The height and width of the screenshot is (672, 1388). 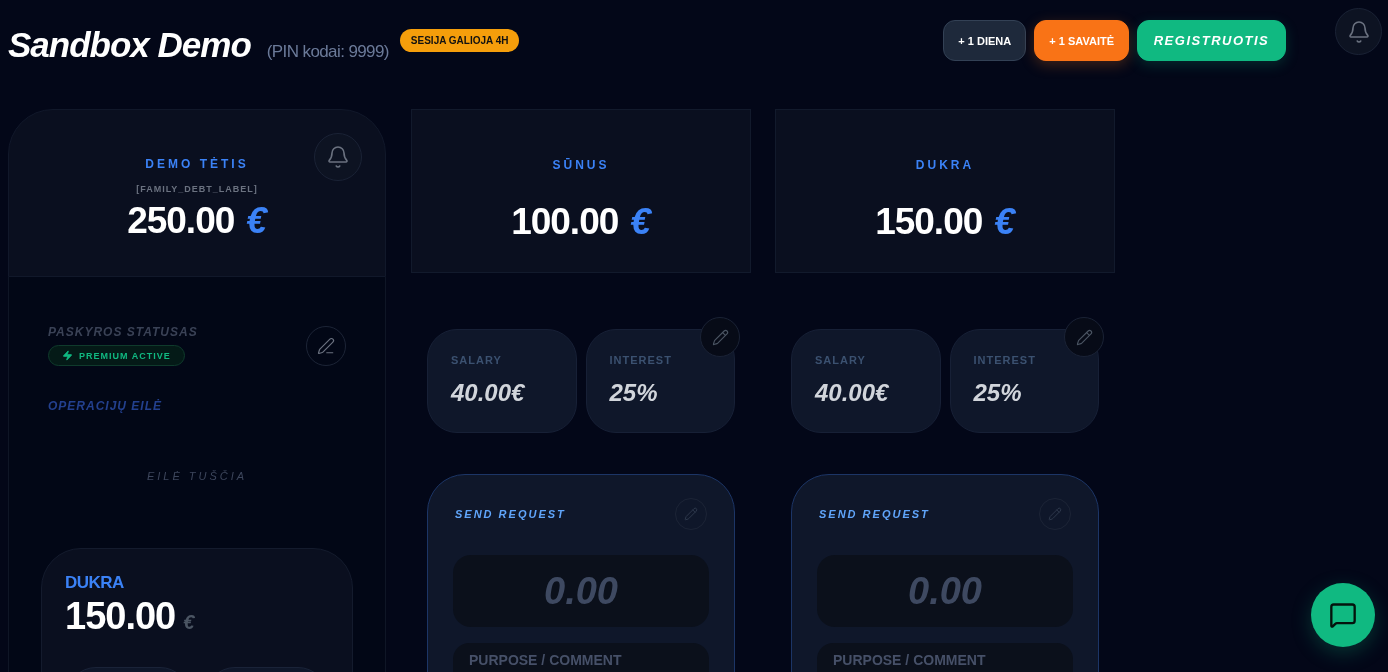 I want to click on register-button: REGISTRUOTIS, so click(x=1211, y=40).